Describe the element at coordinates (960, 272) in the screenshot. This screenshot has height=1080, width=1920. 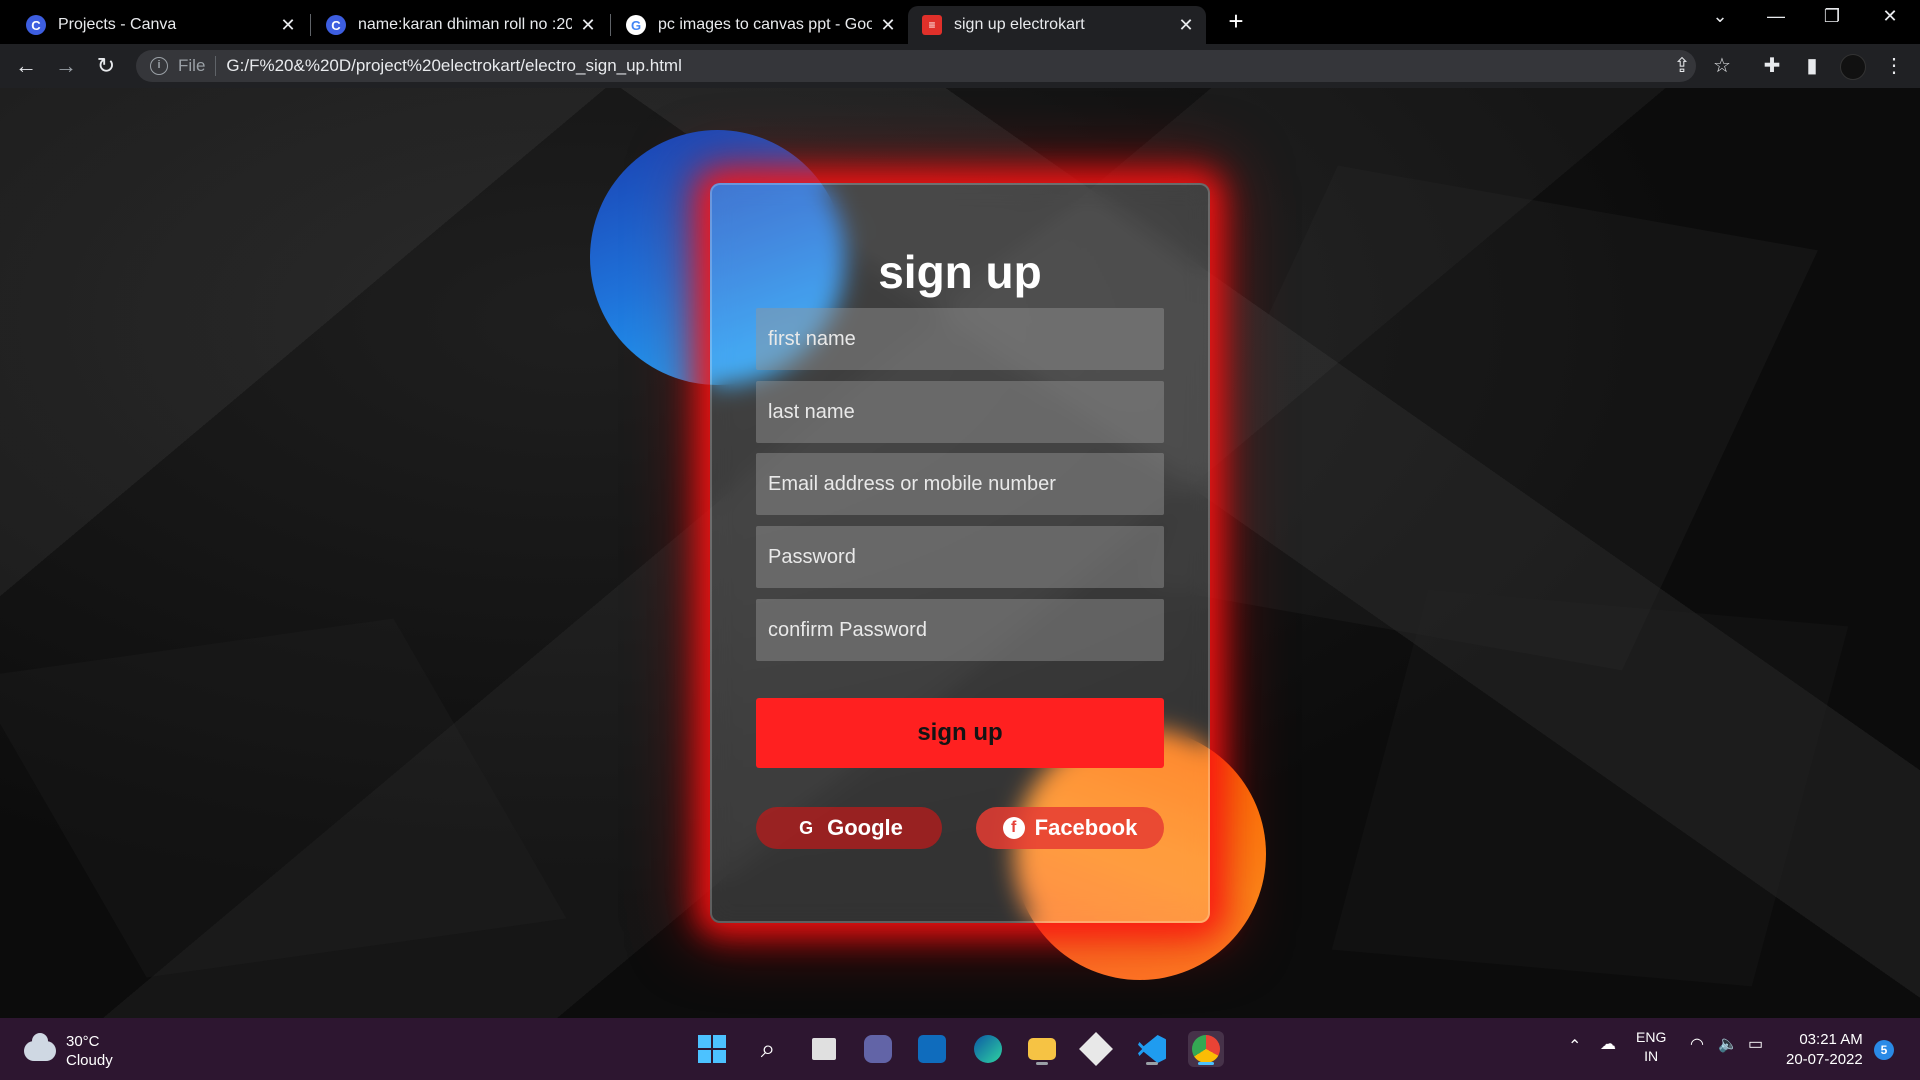
I see `signup-title: sign up` at that location.